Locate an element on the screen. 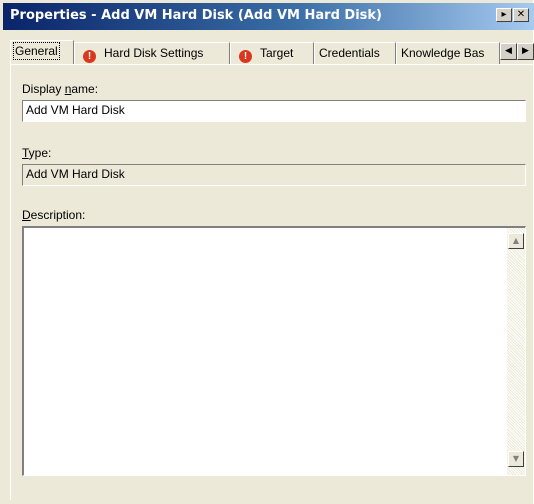 This screenshot has width=534, height=504. tab-label: Knowledge Bas is located at coordinates (443, 53).